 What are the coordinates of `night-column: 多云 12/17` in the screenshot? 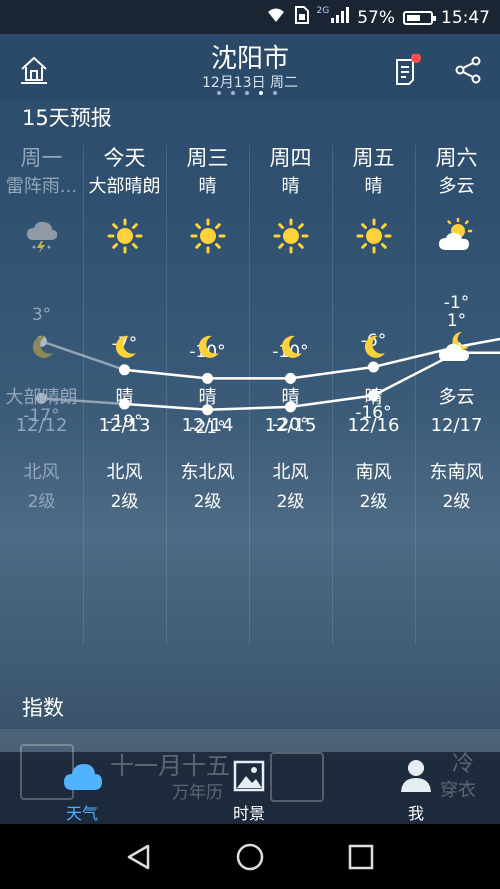 It's located at (456, 379).